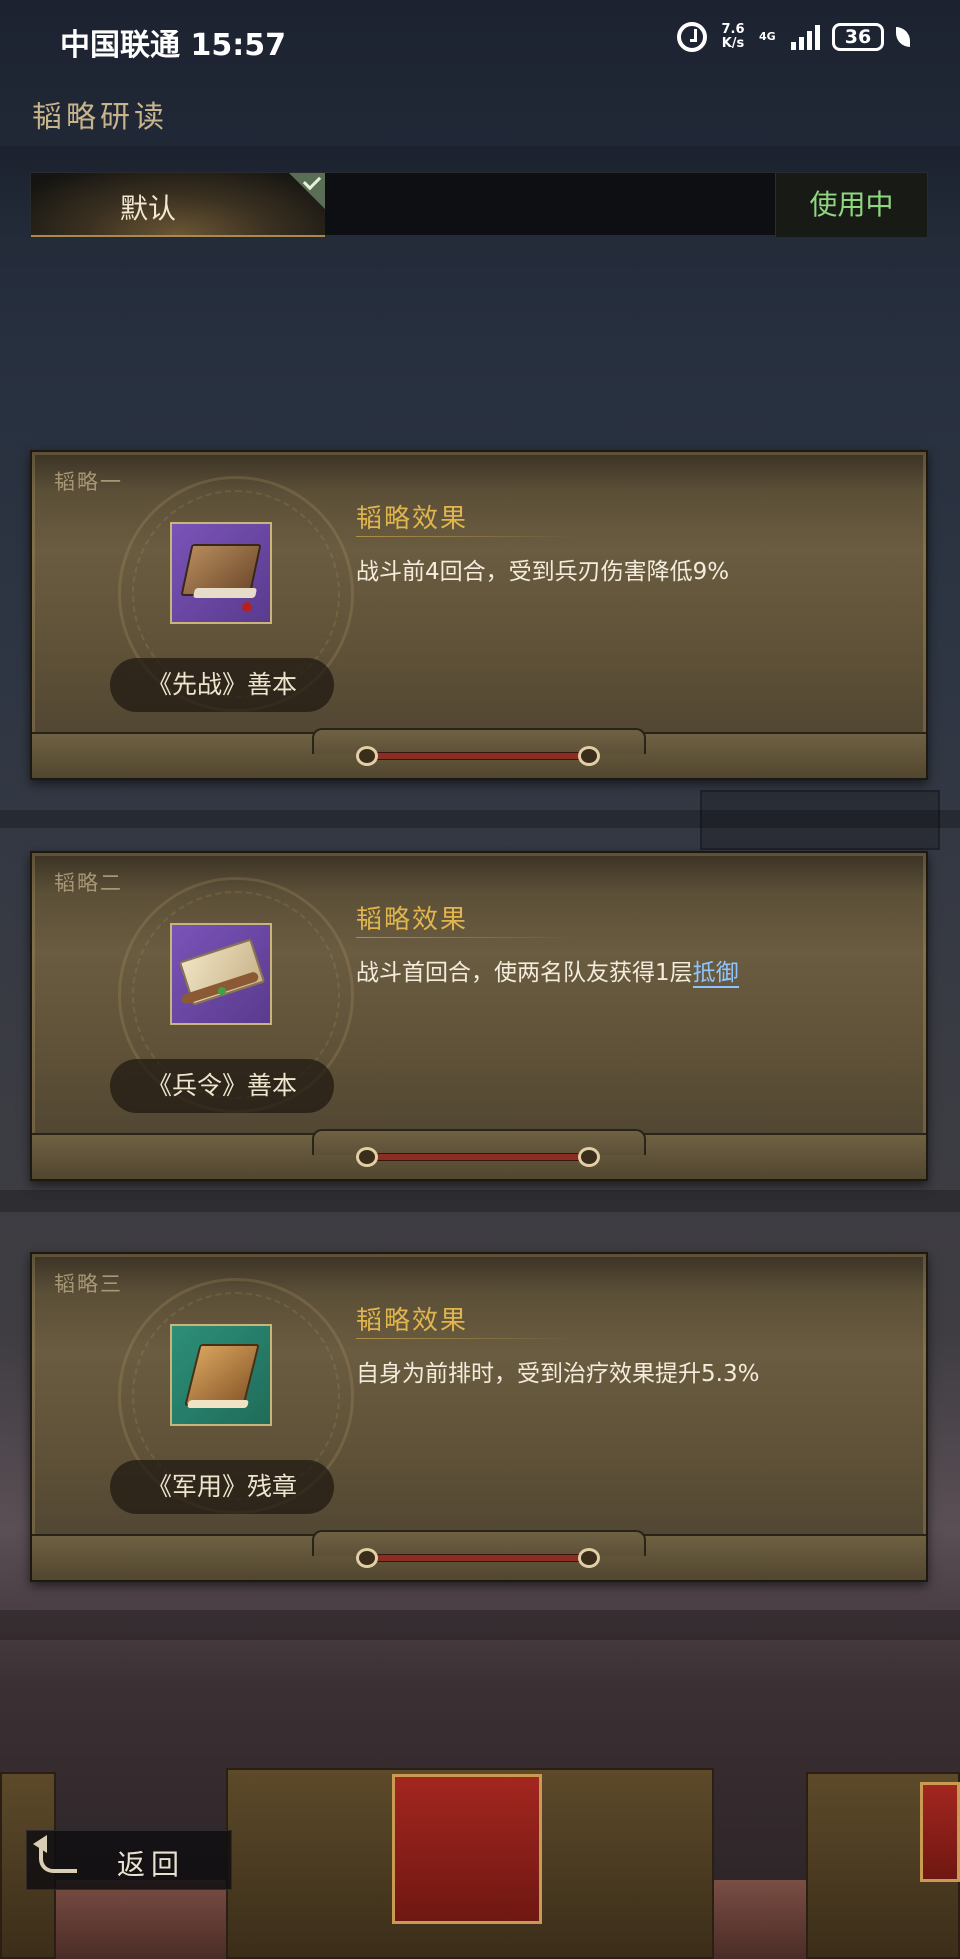 The image size is (960, 1959). I want to click on background-window, so click(820, 820).